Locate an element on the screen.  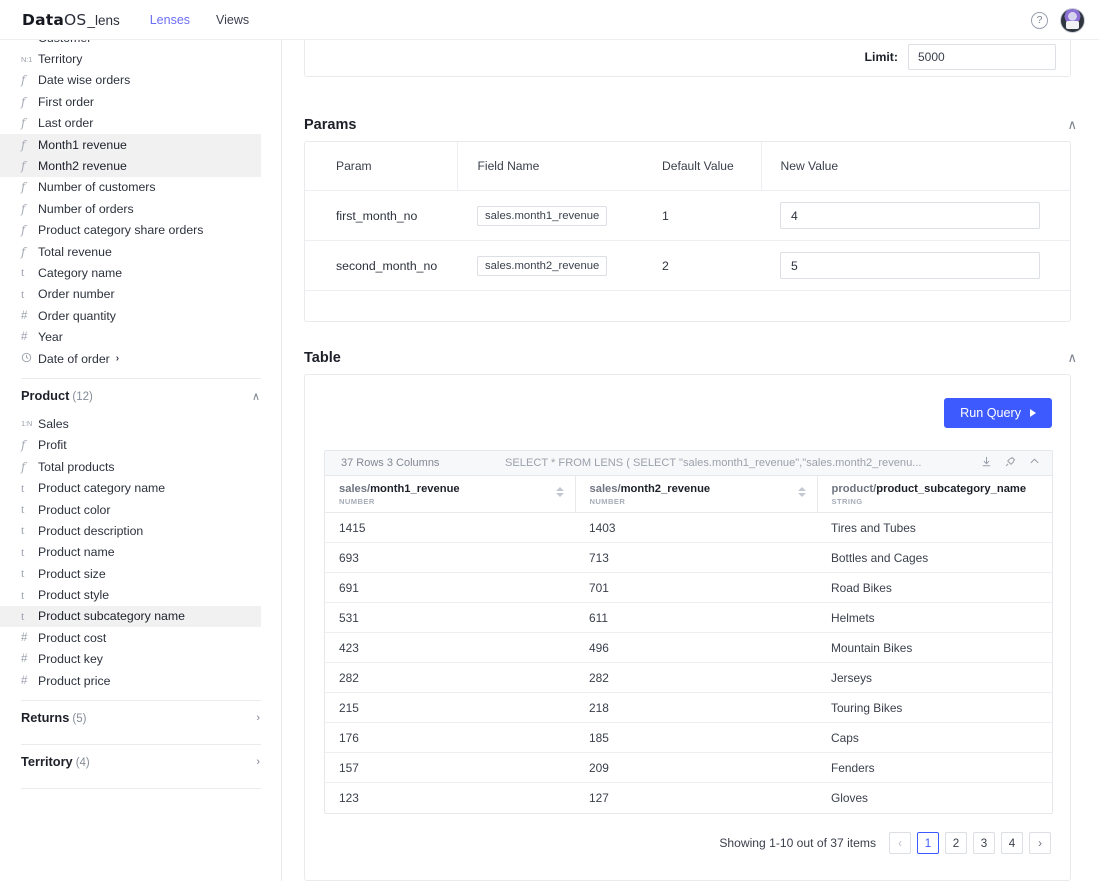
sidebar-group-territory: Territory (4) › is located at coordinates (140, 762).